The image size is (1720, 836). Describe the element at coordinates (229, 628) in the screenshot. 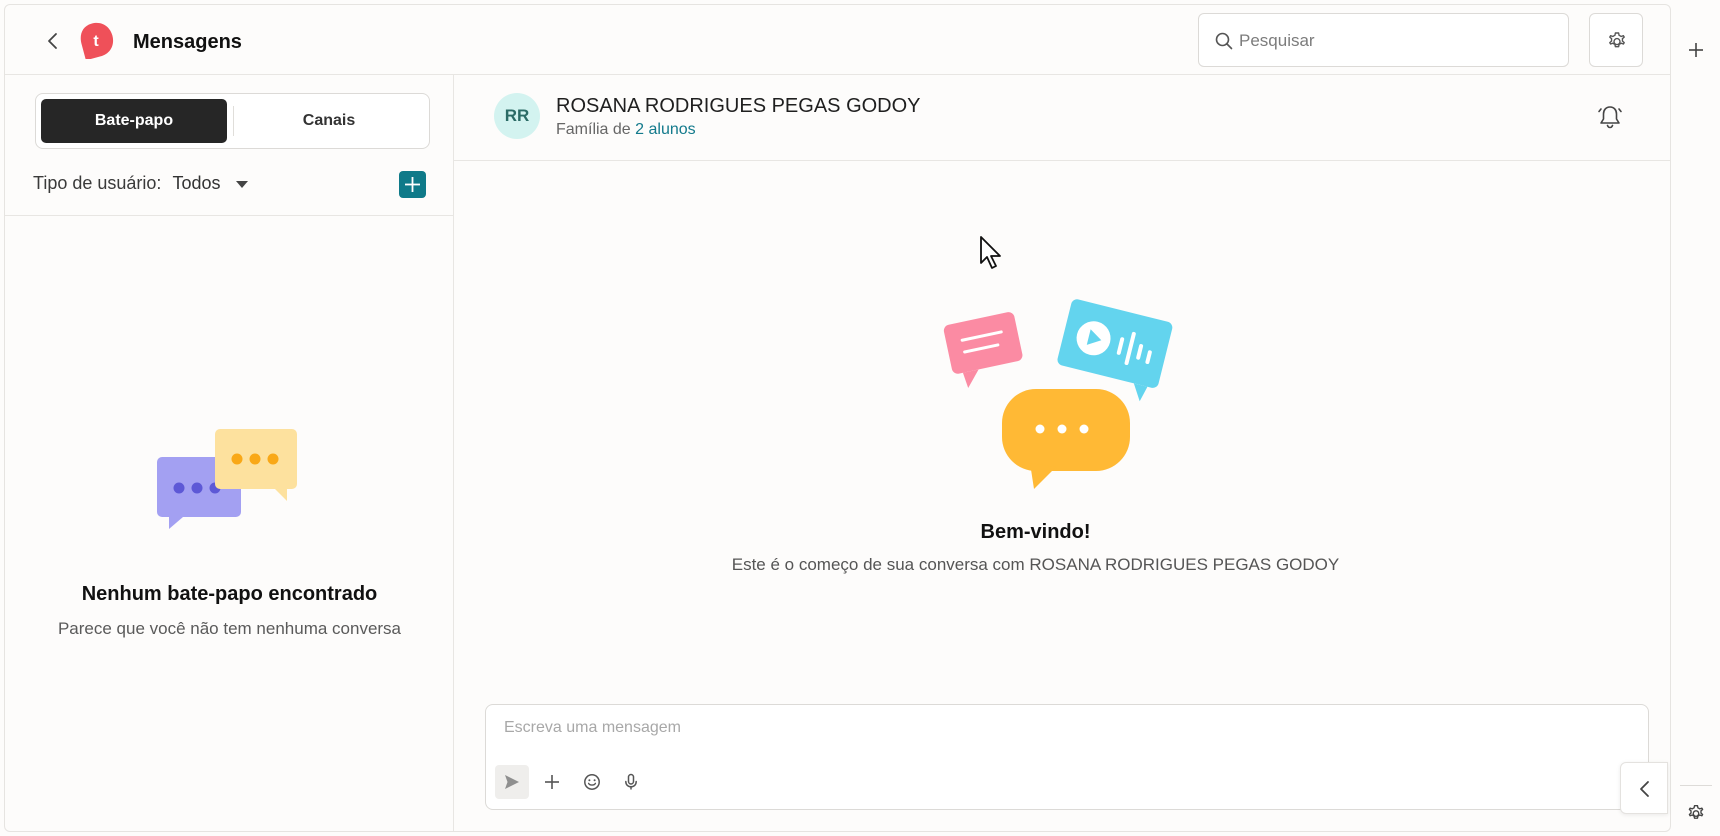

I see `empty-state-subtitle: Parece que você não tem nenhuma conversa` at that location.